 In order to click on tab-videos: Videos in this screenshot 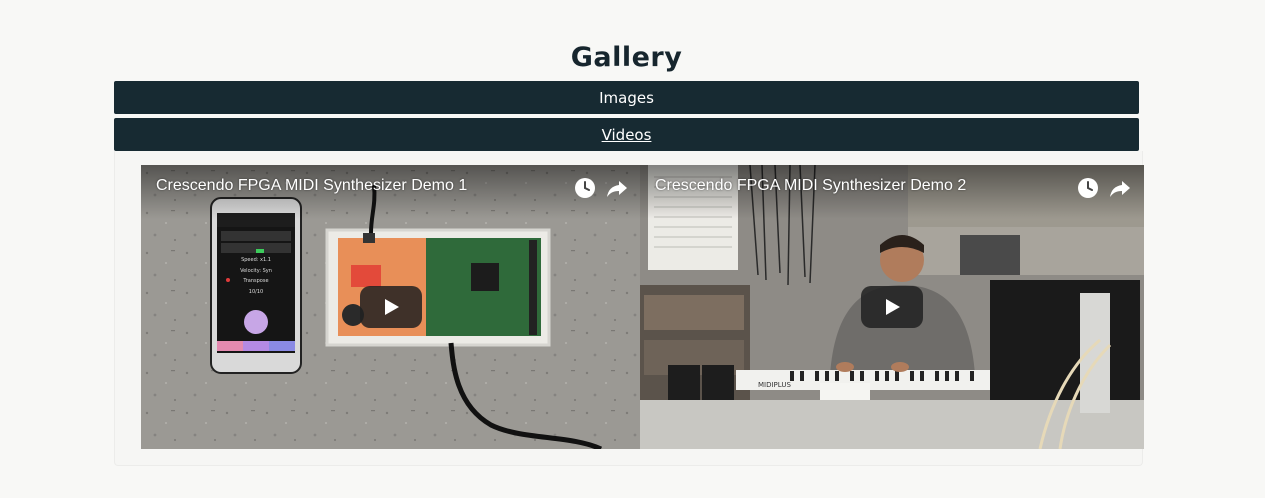, I will do `click(626, 134)`.